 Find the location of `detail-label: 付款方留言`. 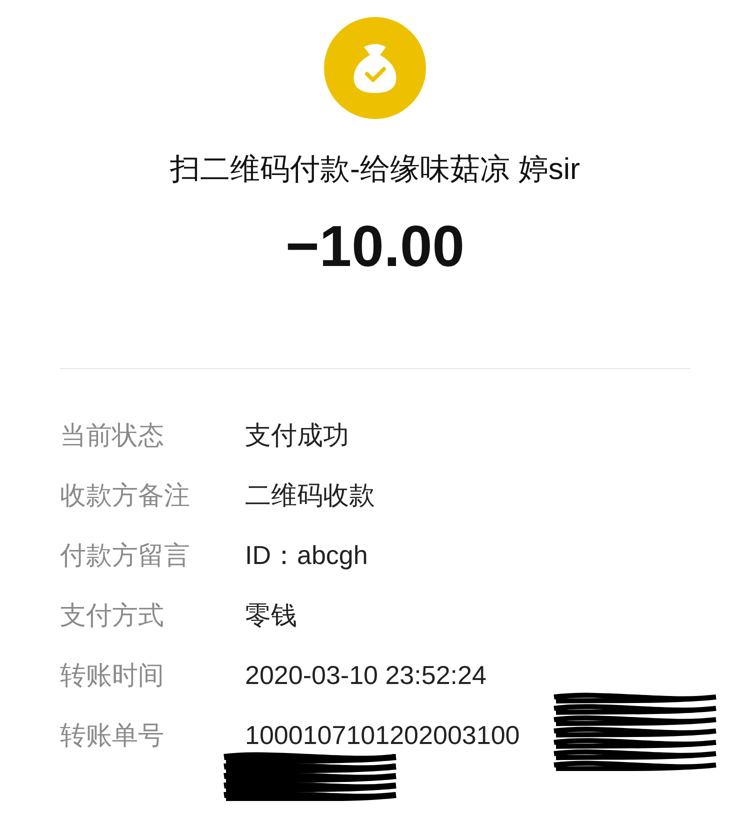

detail-label: 付款方留言 is located at coordinates (125, 555).